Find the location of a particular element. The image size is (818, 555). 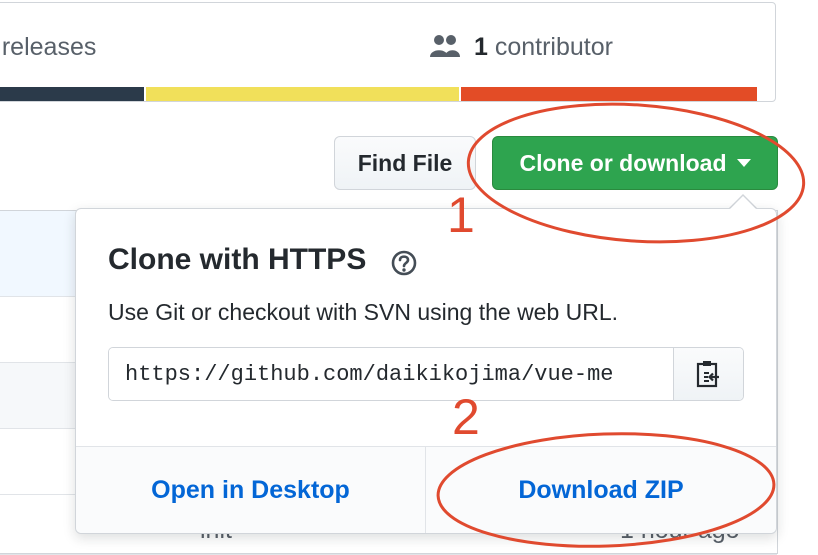

open-in-desktop-link: Open in Desktop is located at coordinates (251, 490).